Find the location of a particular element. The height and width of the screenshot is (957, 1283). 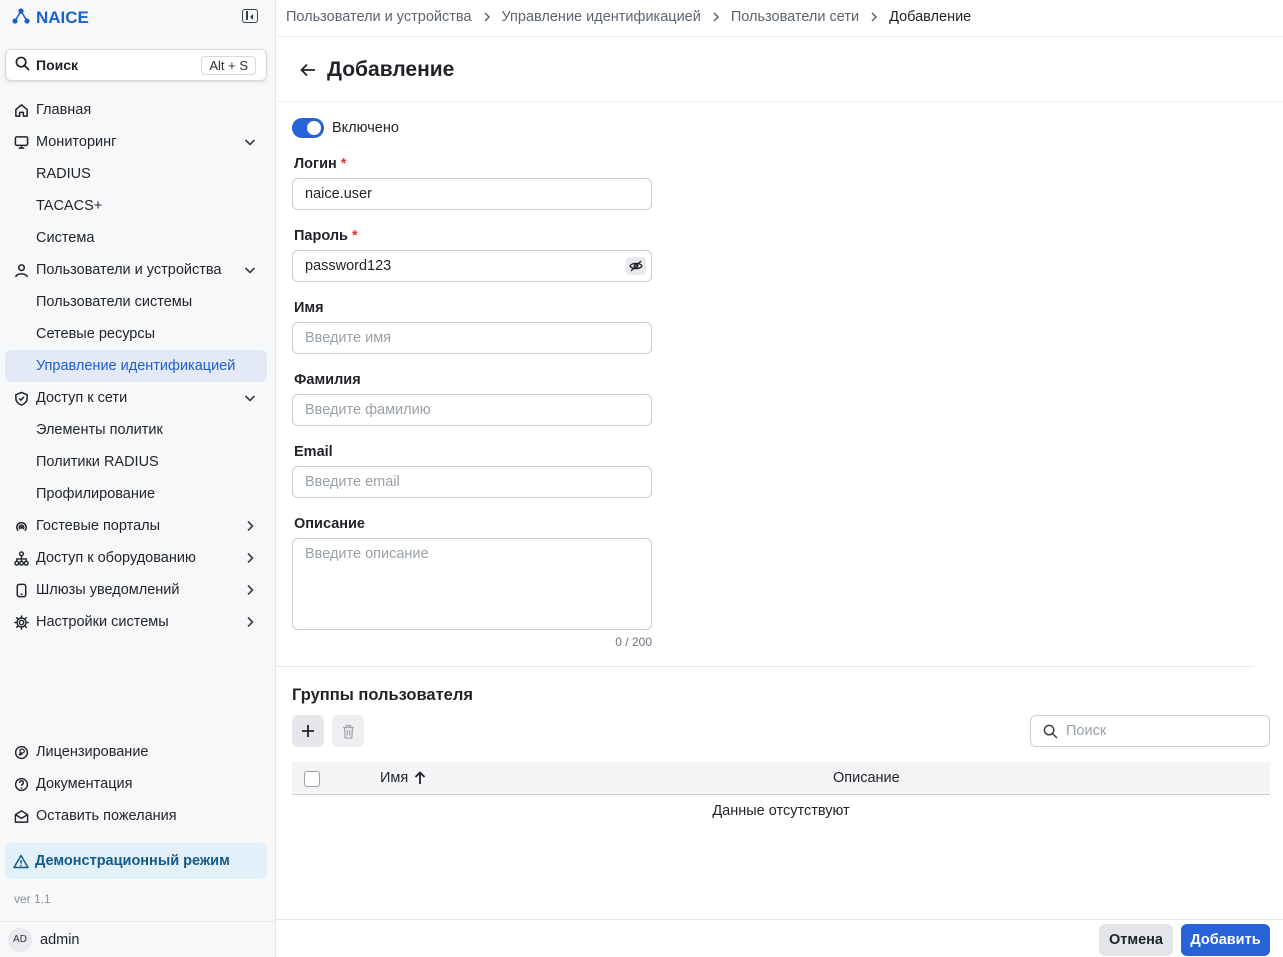

login-field is located at coordinates (472, 194).